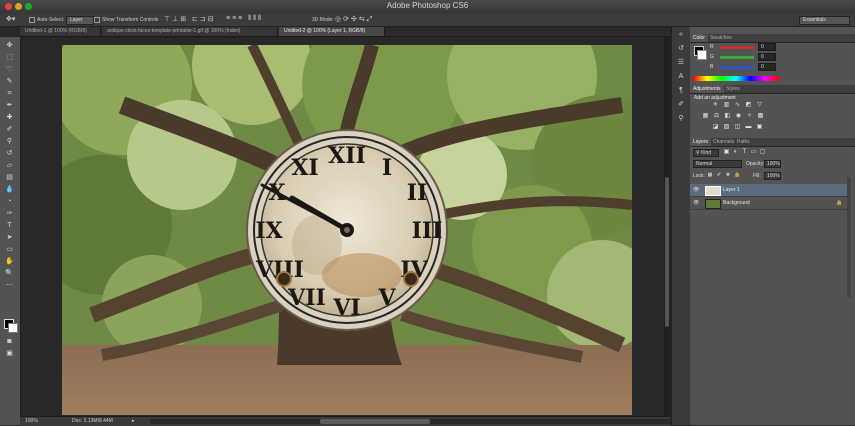 This screenshot has height=426, width=855. Describe the element at coordinates (717, 164) in the screenshot. I see `blend-mode-dropdown: Normal` at that location.